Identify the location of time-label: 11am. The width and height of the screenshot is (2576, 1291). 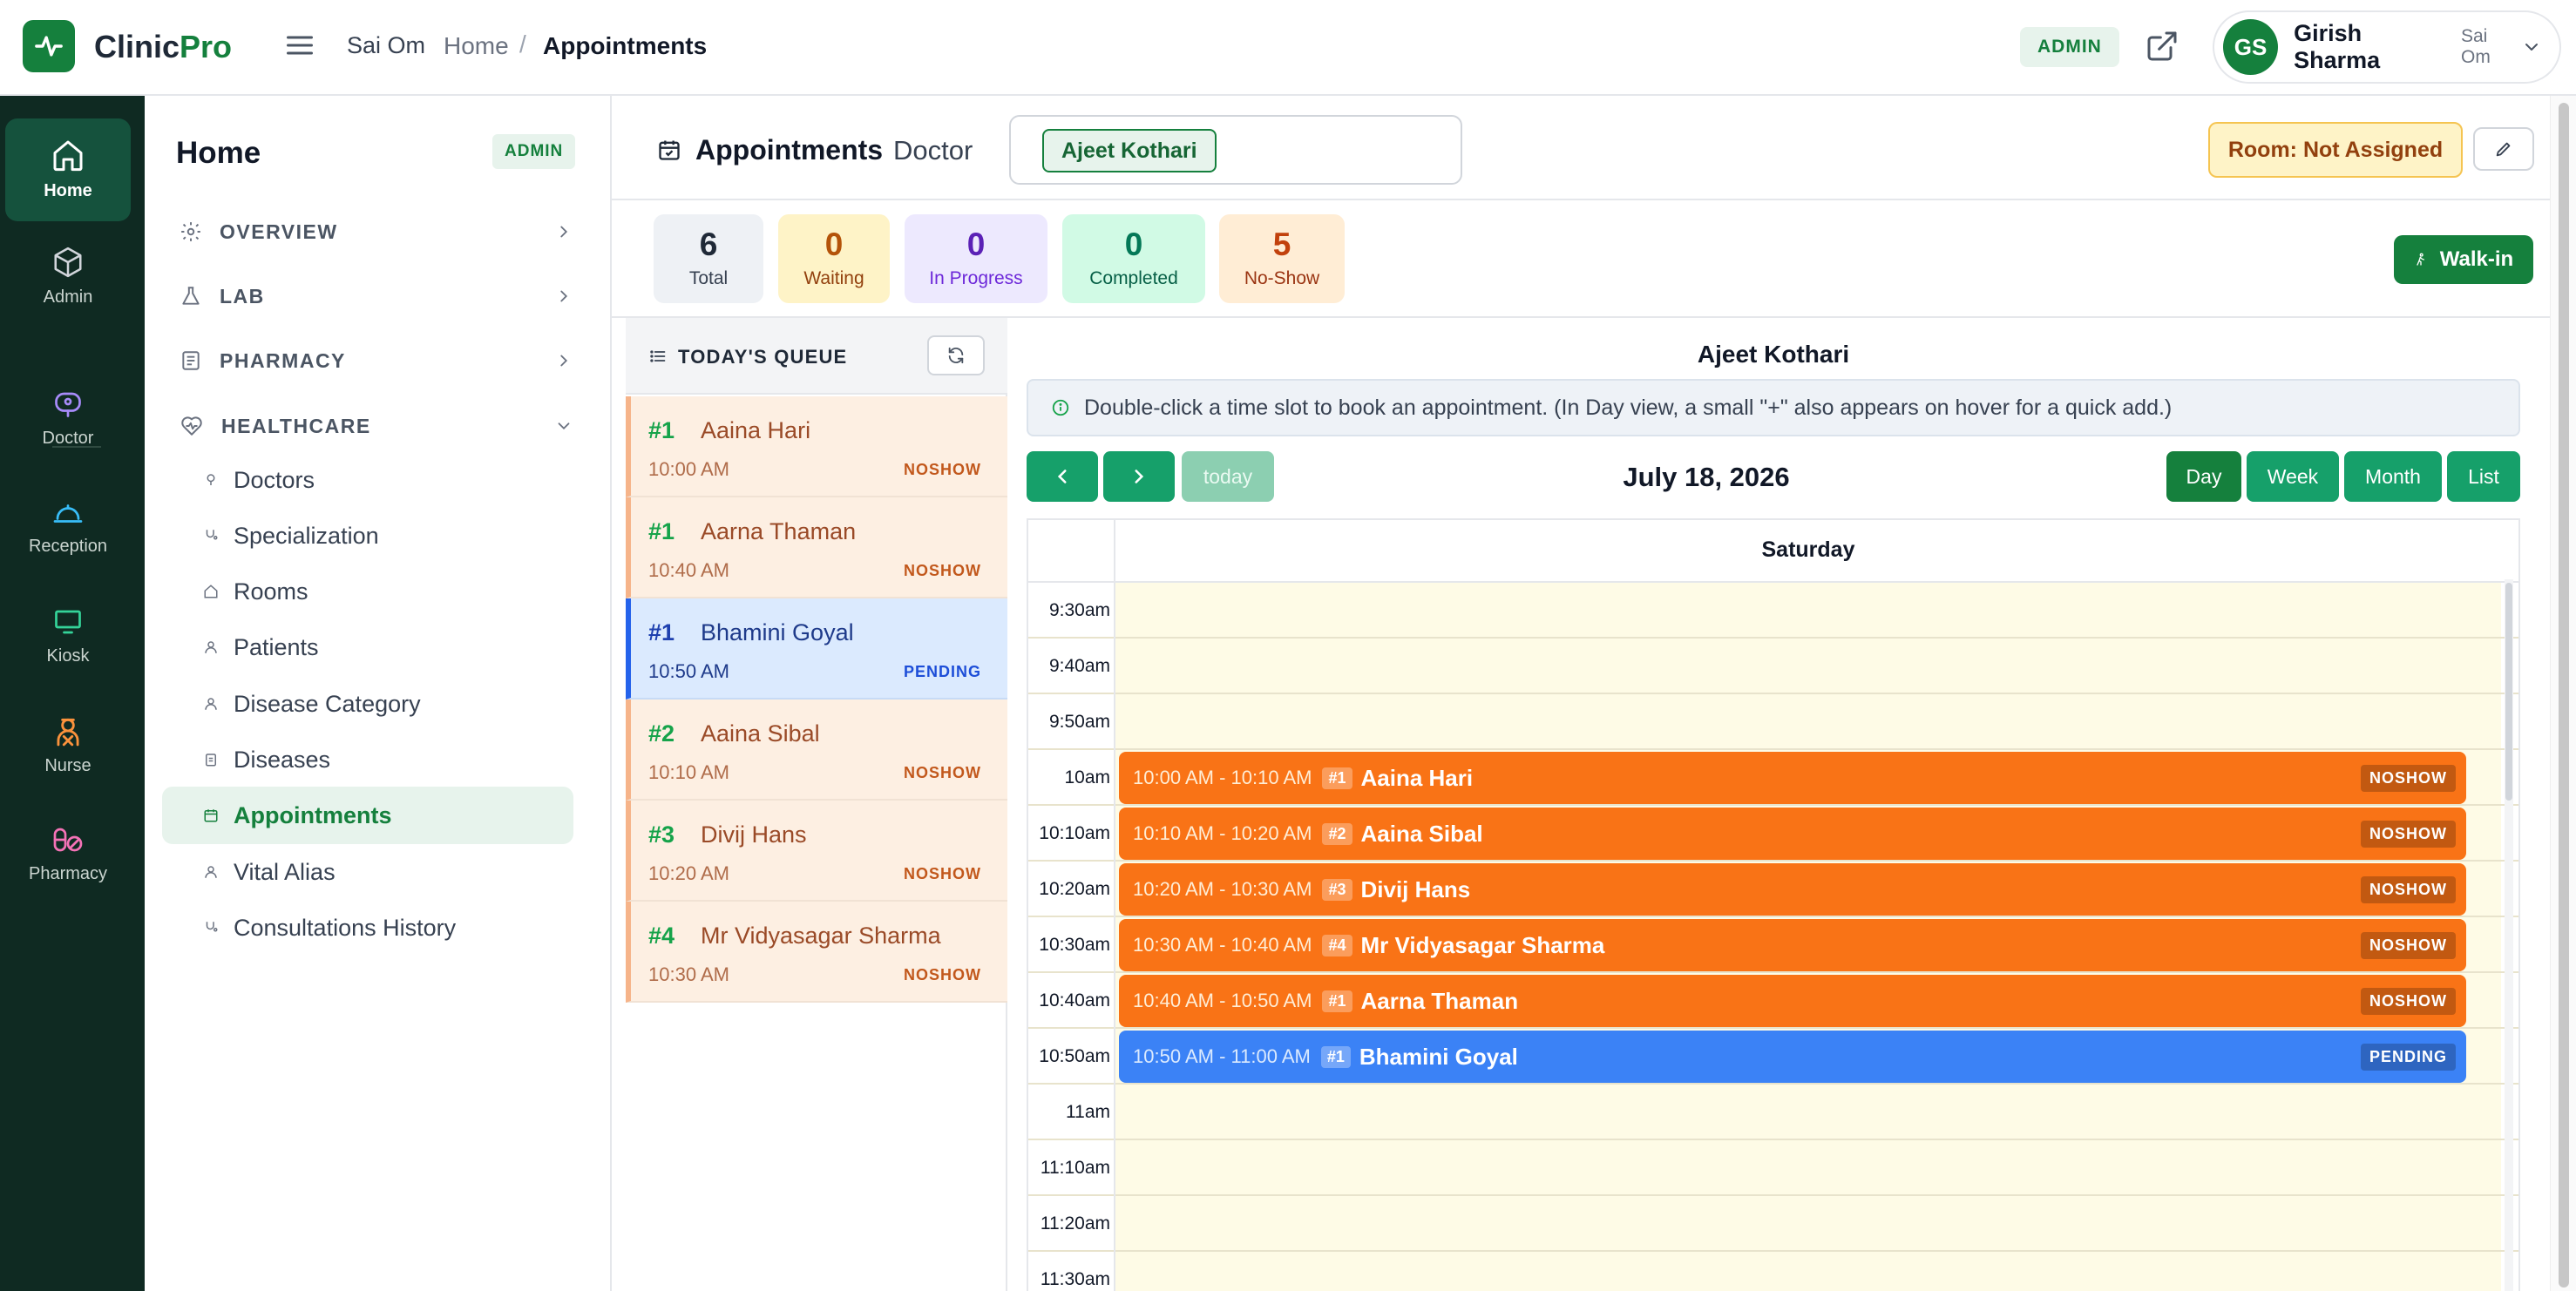
(1088, 1112).